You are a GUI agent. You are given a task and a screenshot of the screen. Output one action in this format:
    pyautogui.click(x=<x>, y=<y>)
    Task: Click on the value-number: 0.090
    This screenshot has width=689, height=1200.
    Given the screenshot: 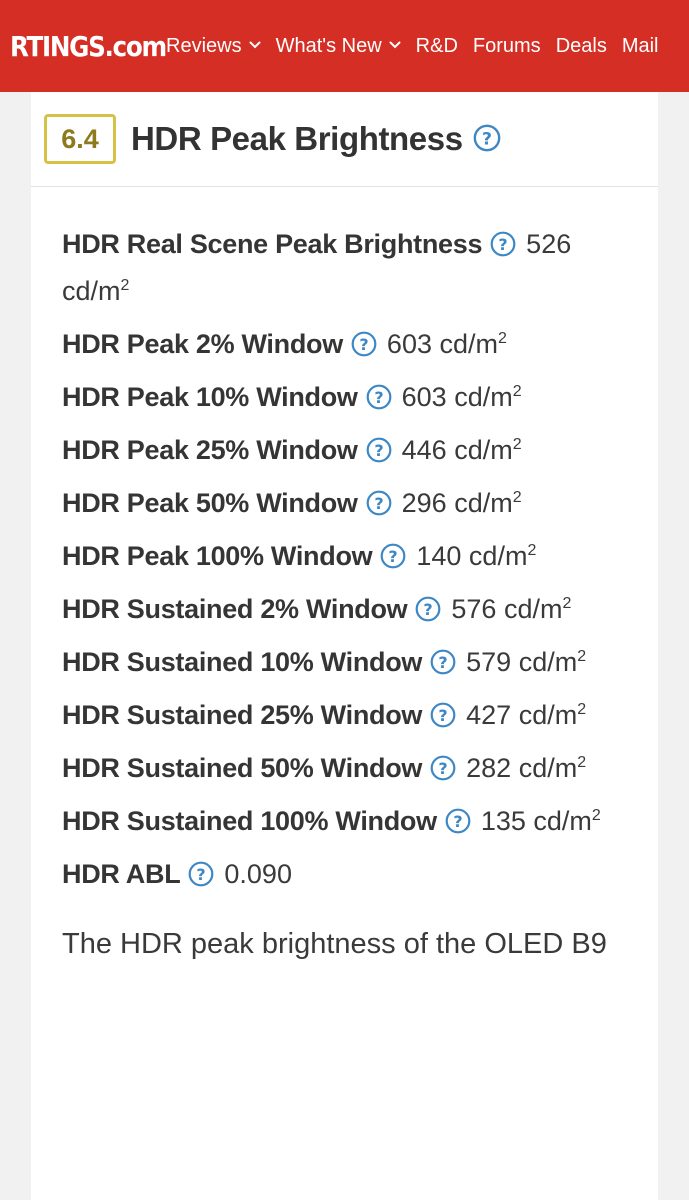 What is the action you would take?
    pyautogui.click(x=258, y=874)
    